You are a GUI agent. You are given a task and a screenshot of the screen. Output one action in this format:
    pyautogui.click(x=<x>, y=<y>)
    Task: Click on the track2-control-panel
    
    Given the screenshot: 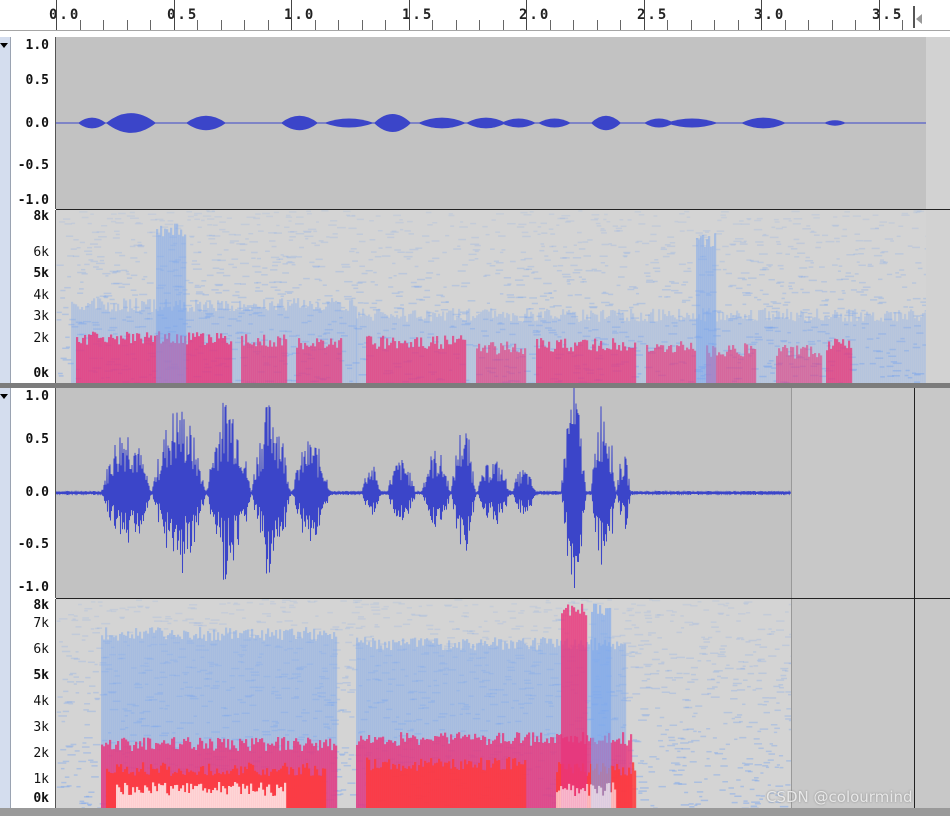 What is the action you would take?
    pyautogui.click(x=5, y=598)
    